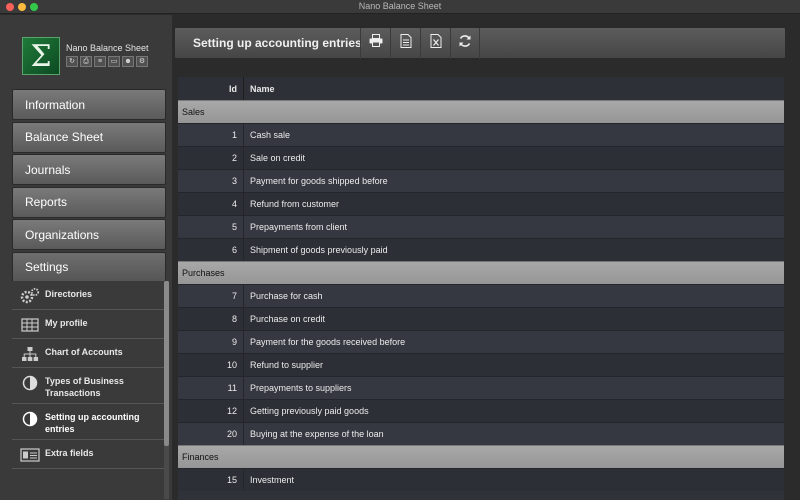 This screenshot has height=500, width=800. What do you see at coordinates (211, 135) in the screenshot?
I see `cell-id: 1` at bounding box center [211, 135].